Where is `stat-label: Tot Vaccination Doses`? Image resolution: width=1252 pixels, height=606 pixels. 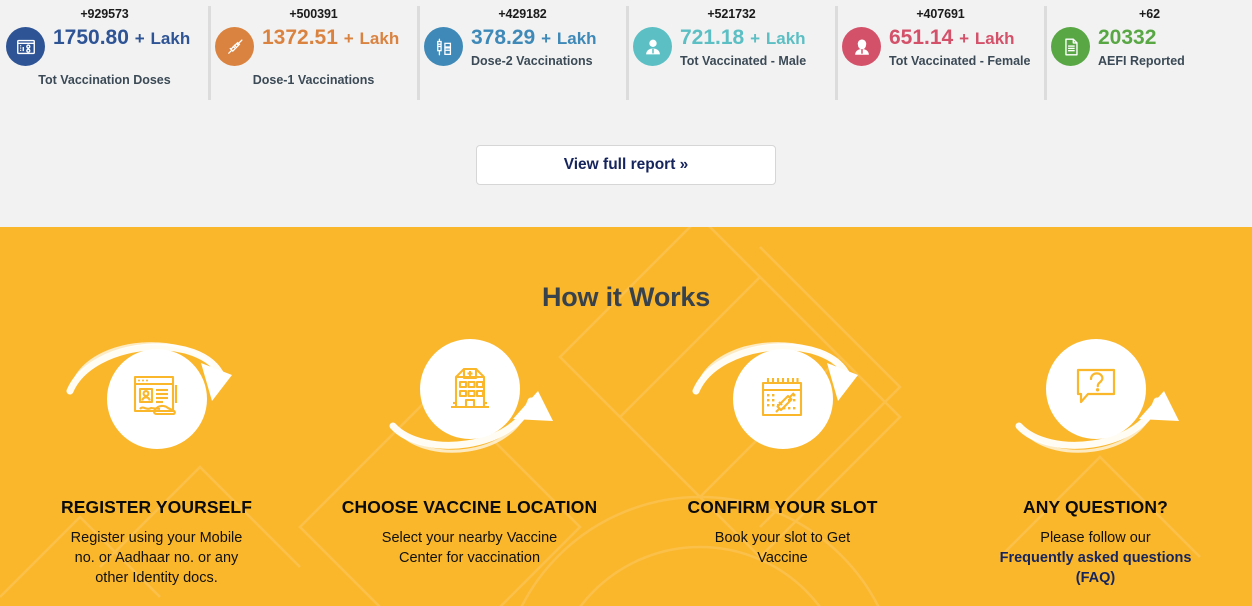
stat-label: Tot Vaccination Doses is located at coordinates (104, 80).